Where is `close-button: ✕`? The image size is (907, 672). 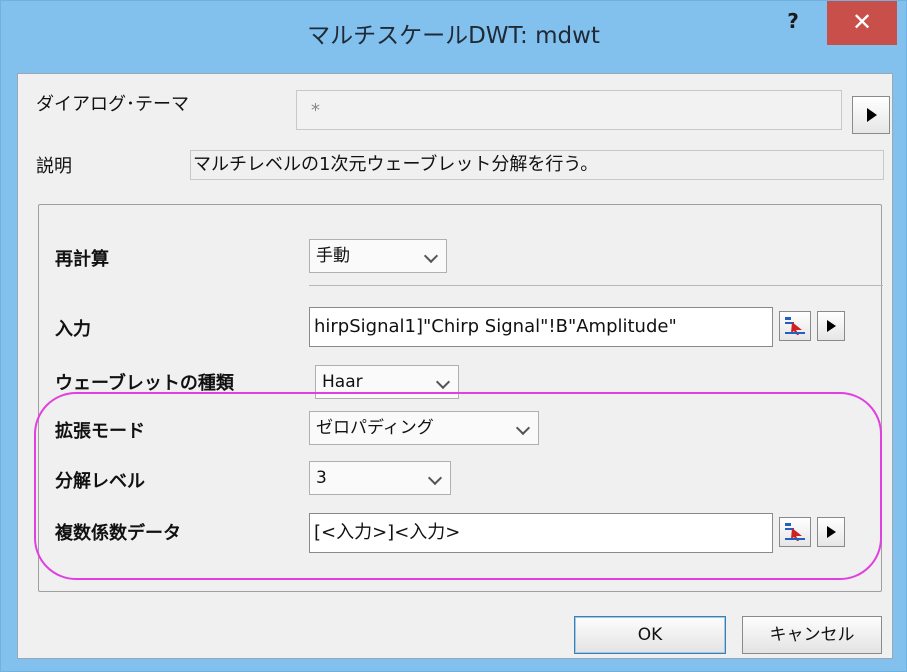
close-button: ✕ is located at coordinates (862, 23).